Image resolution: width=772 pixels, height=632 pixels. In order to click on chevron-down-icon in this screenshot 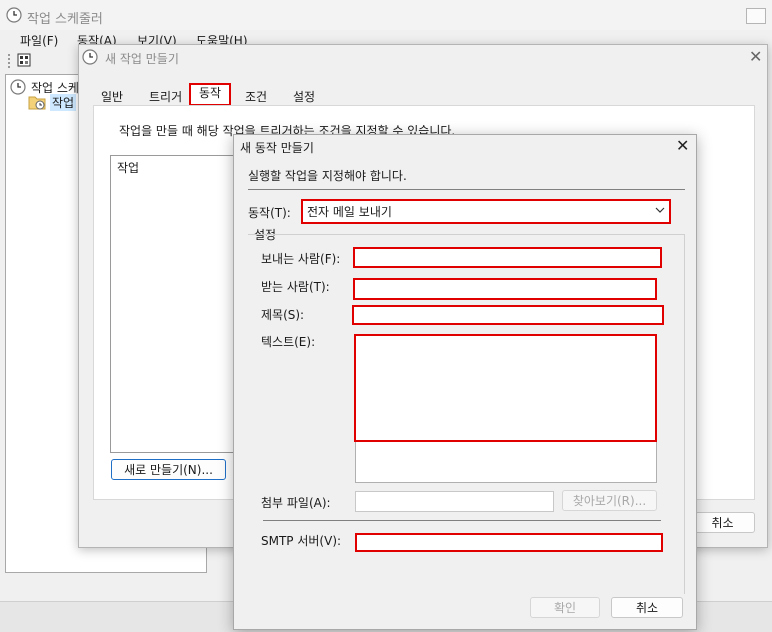, I will do `click(660, 211)`.